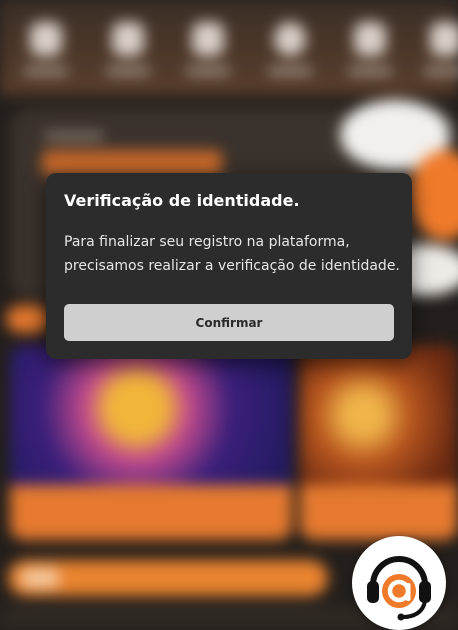 The width and height of the screenshot is (458, 630). Describe the element at coordinates (399, 588) in the screenshot. I see `headset-support-icon` at that location.